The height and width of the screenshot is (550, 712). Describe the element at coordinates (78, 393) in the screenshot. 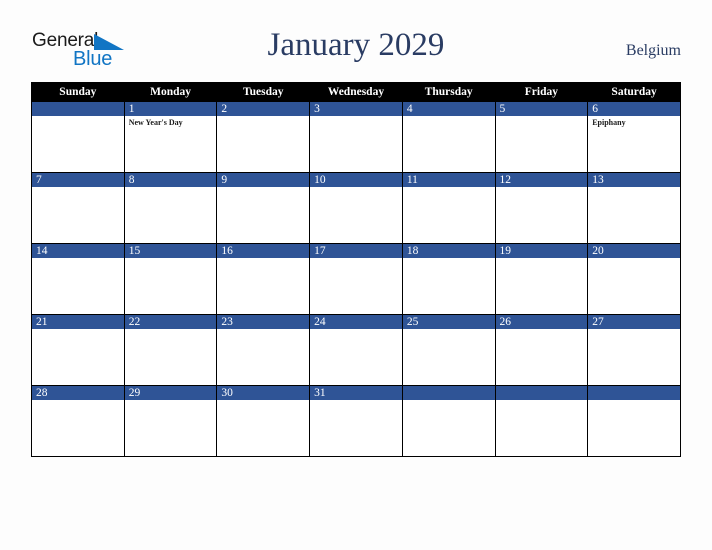

I see `day-number: 28` at that location.